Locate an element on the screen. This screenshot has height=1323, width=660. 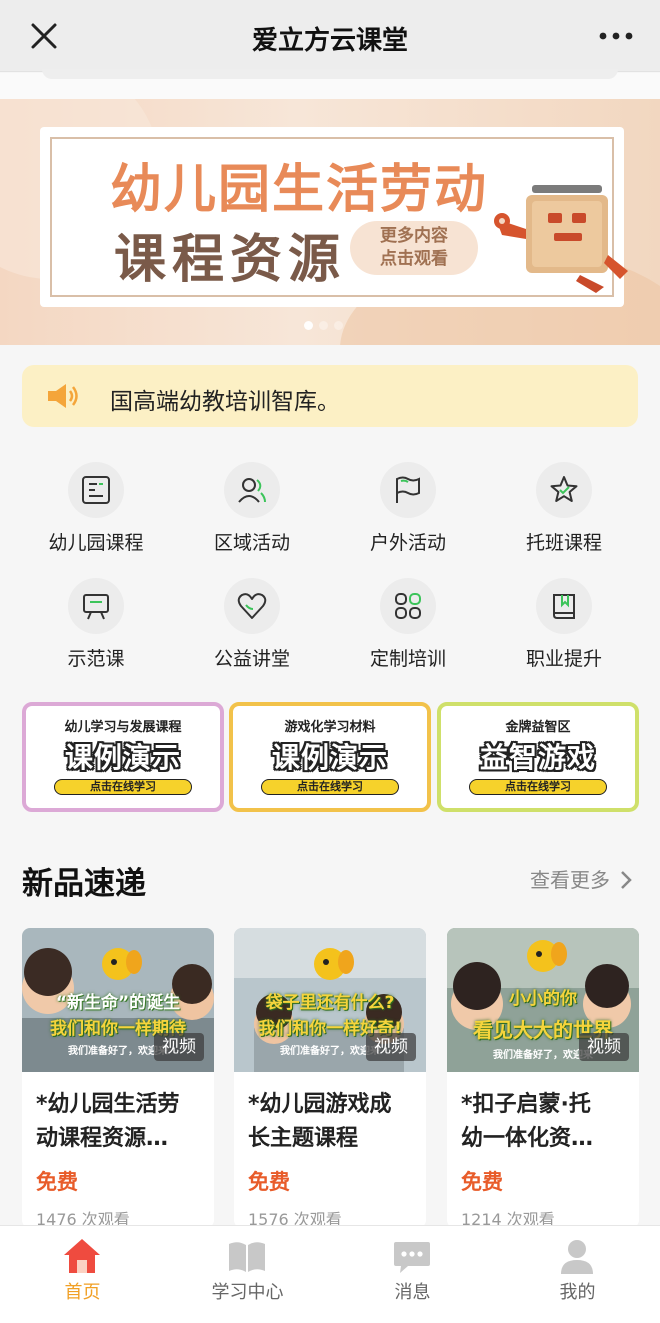
tab-label: 我的 is located at coordinates (577, 1292).